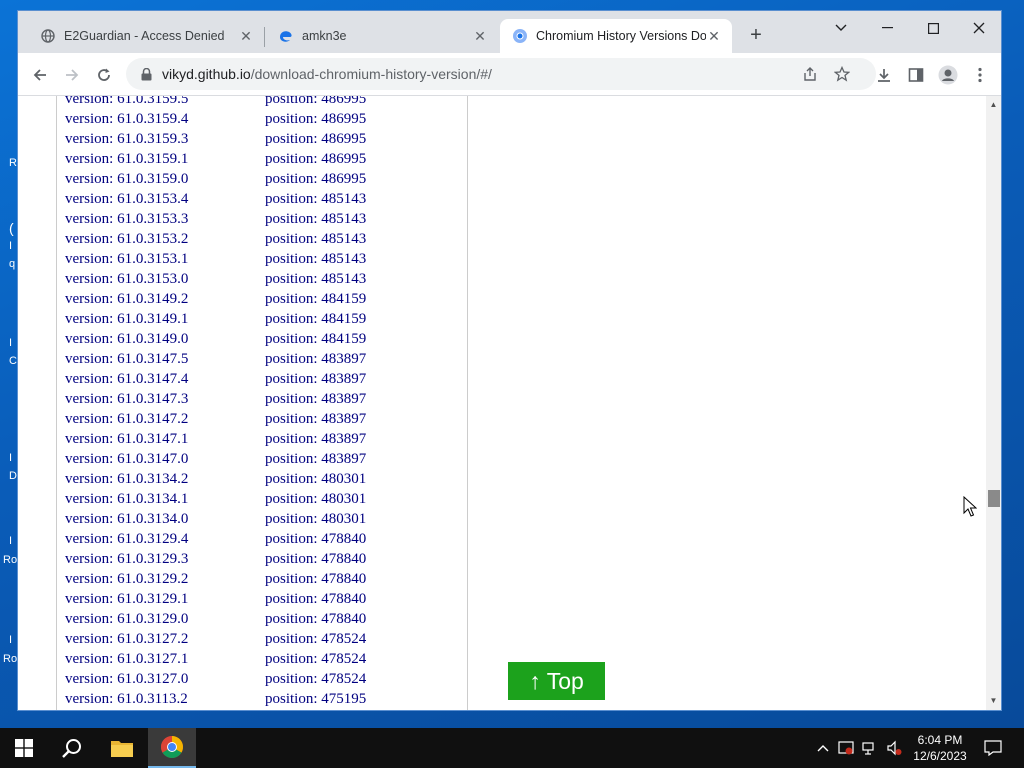 Image resolution: width=1024 pixels, height=768 pixels. Describe the element at coordinates (146, 74) in the screenshot. I see `lock-icon` at that location.